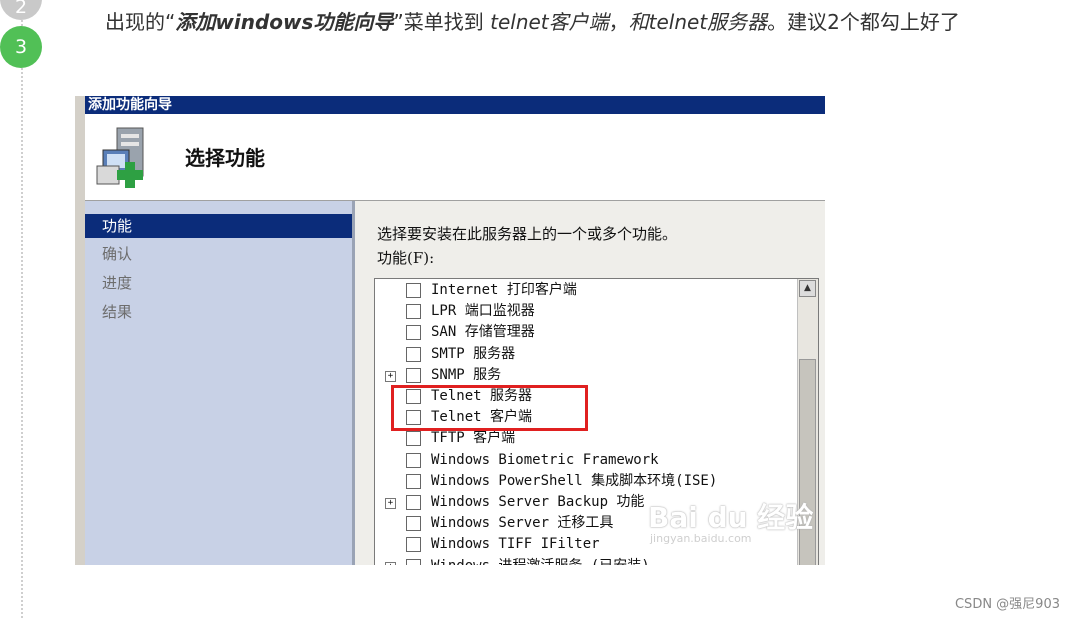  What do you see at coordinates (218, 254) in the screenshot?
I see `nav-item-confirm: 确认` at bounding box center [218, 254].